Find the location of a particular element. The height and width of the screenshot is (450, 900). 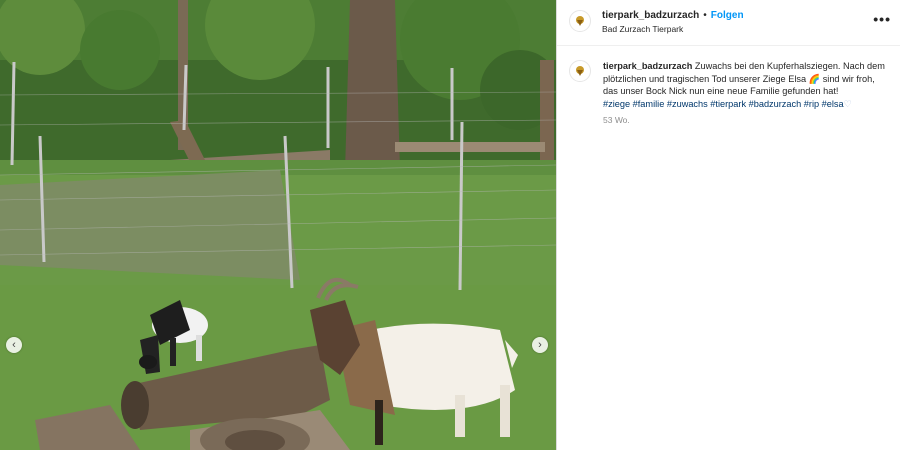

more-icon: ••• is located at coordinates (882, 19).